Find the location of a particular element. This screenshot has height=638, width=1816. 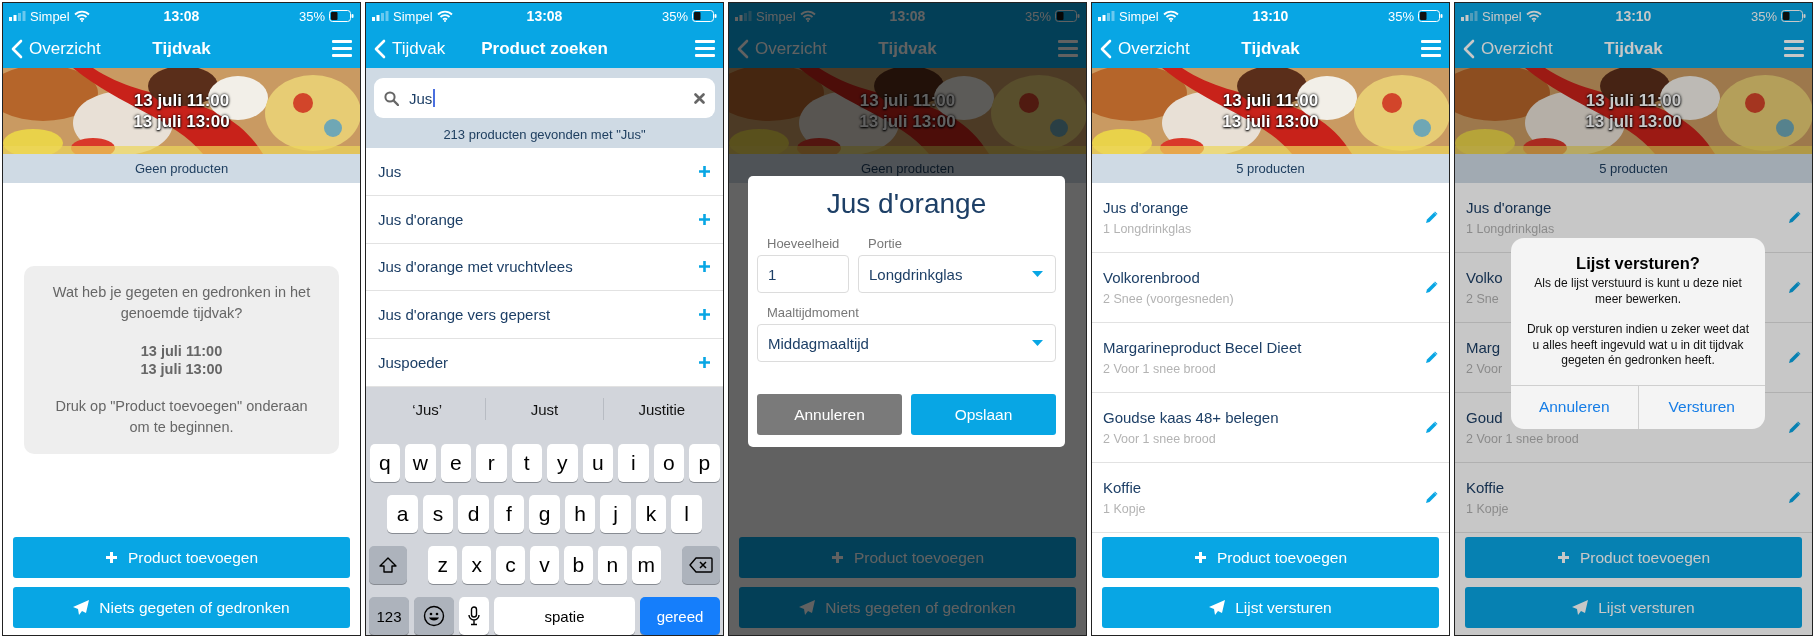

keyboard-key: j is located at coordinates (615, 514).